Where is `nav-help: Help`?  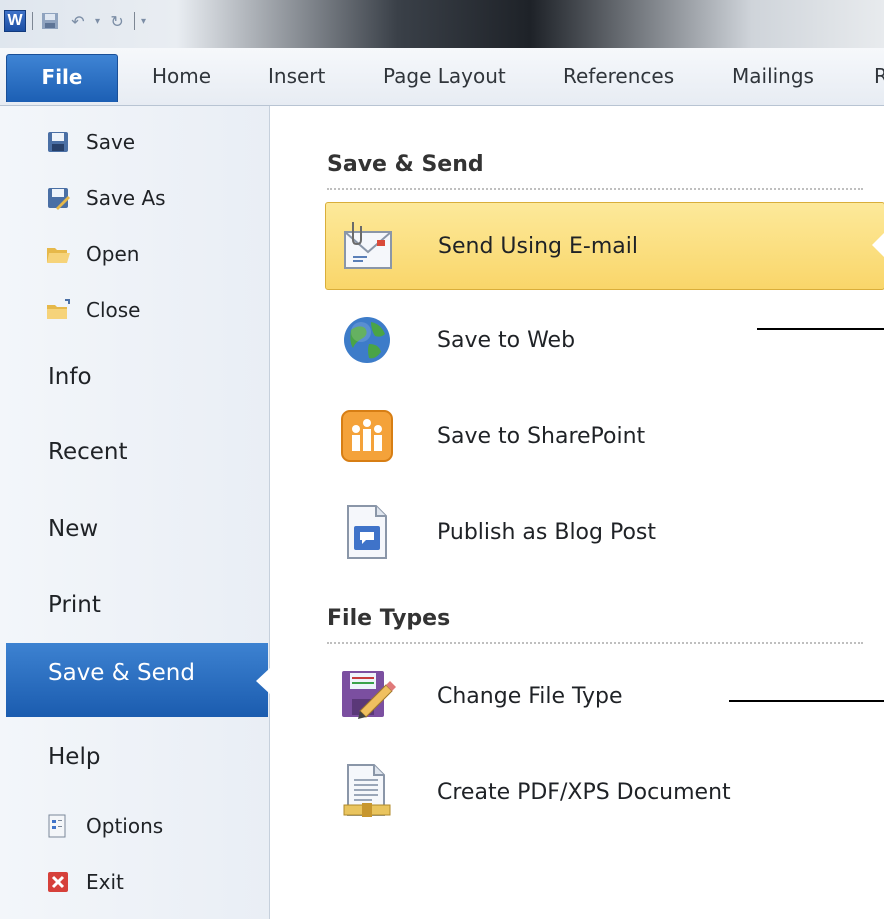 nav-help: Help is located at coordinates (74, 757).